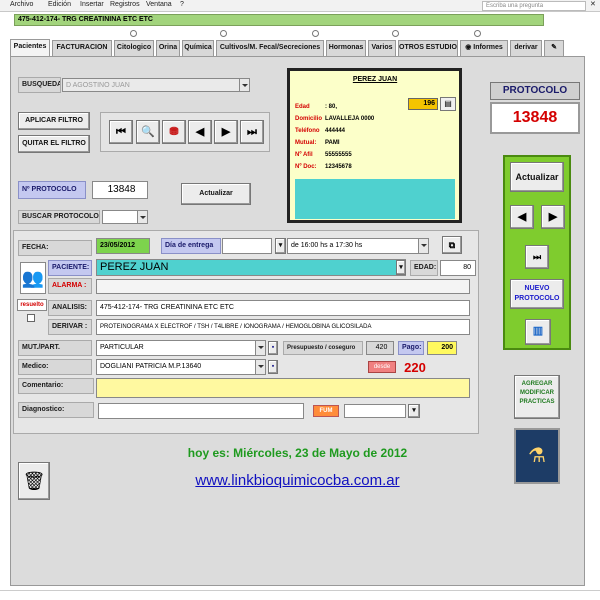 This screenshot has width=600, height=600. I want to click on edad-label: EDAD:, so click(424, 268).